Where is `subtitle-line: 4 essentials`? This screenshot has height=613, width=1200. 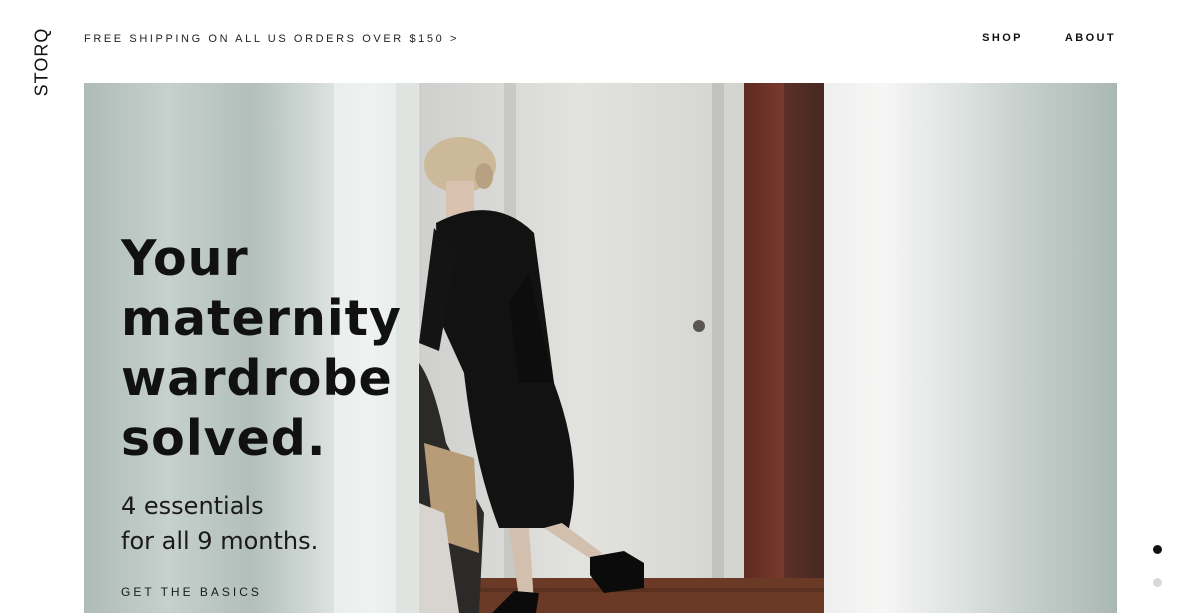 subtitle-line: 4 essentials is located at coordinates (192, 506).